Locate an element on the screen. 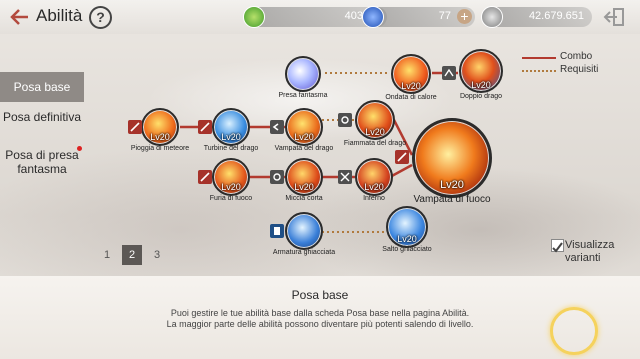 The image size is (640, 359). skill-name: Turbine del drago is located at coordinates (231, 148).